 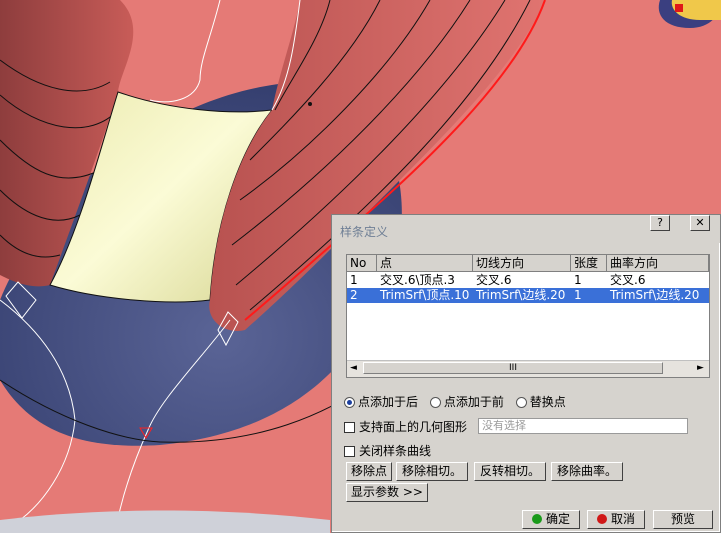 What do you see at coordinates (349, 402) in the screenshot?
I see `radio-checked-icon` at bounding box center [349, 402].